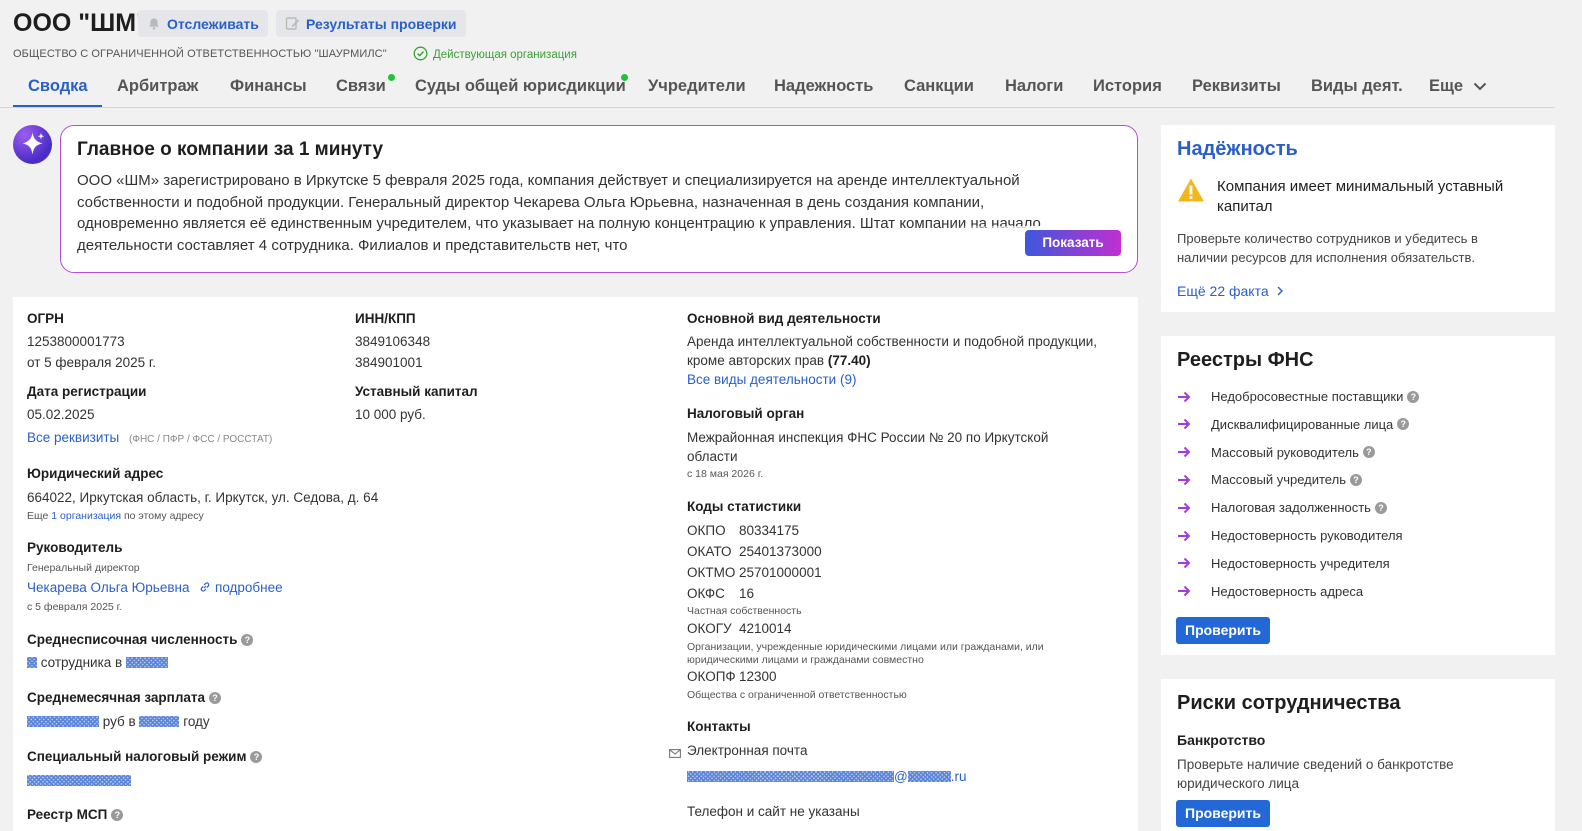  I want to click on tax-authority-label: Налоговый орган, so click(746, 413).